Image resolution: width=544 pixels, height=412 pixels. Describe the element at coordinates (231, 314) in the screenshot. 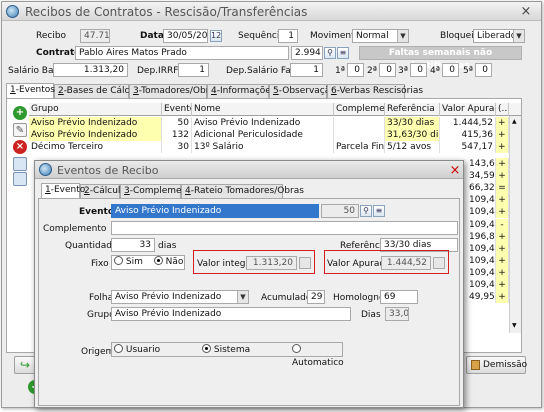

I see `grupo-field: Aviso Prévio Indenizado` at that location.